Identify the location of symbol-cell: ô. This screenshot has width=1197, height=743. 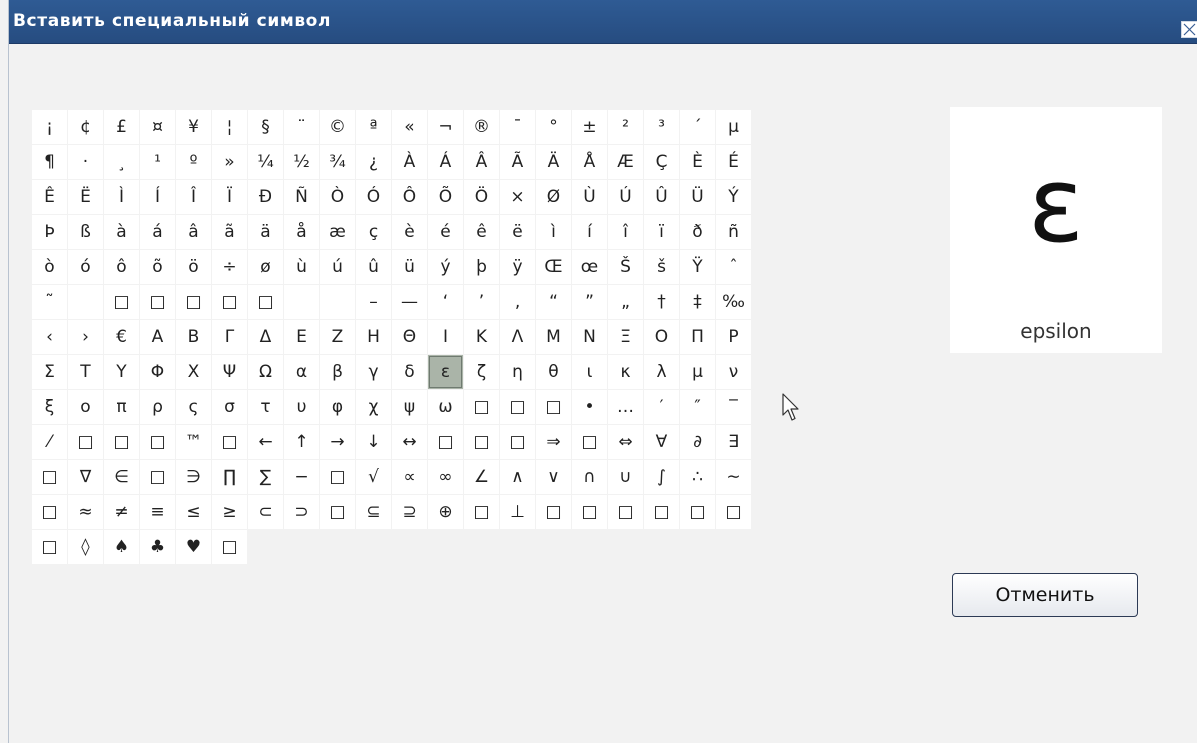
(121, 267).